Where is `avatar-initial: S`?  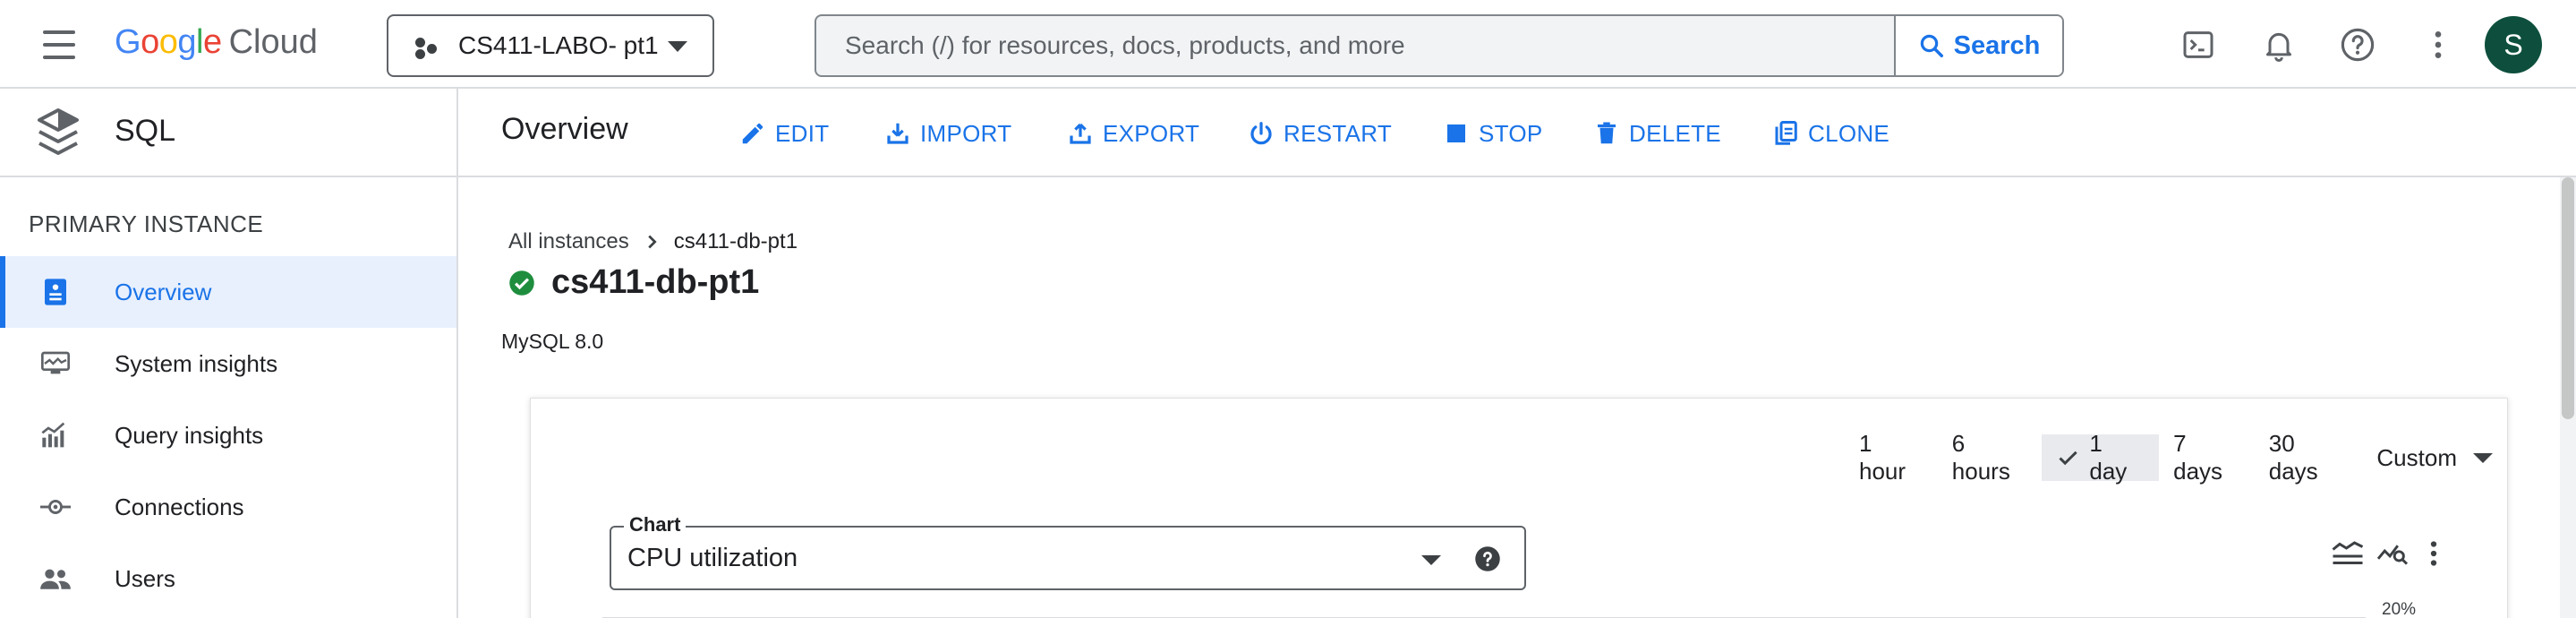
avatar-initial: S is located at coordinates (2513, 44).